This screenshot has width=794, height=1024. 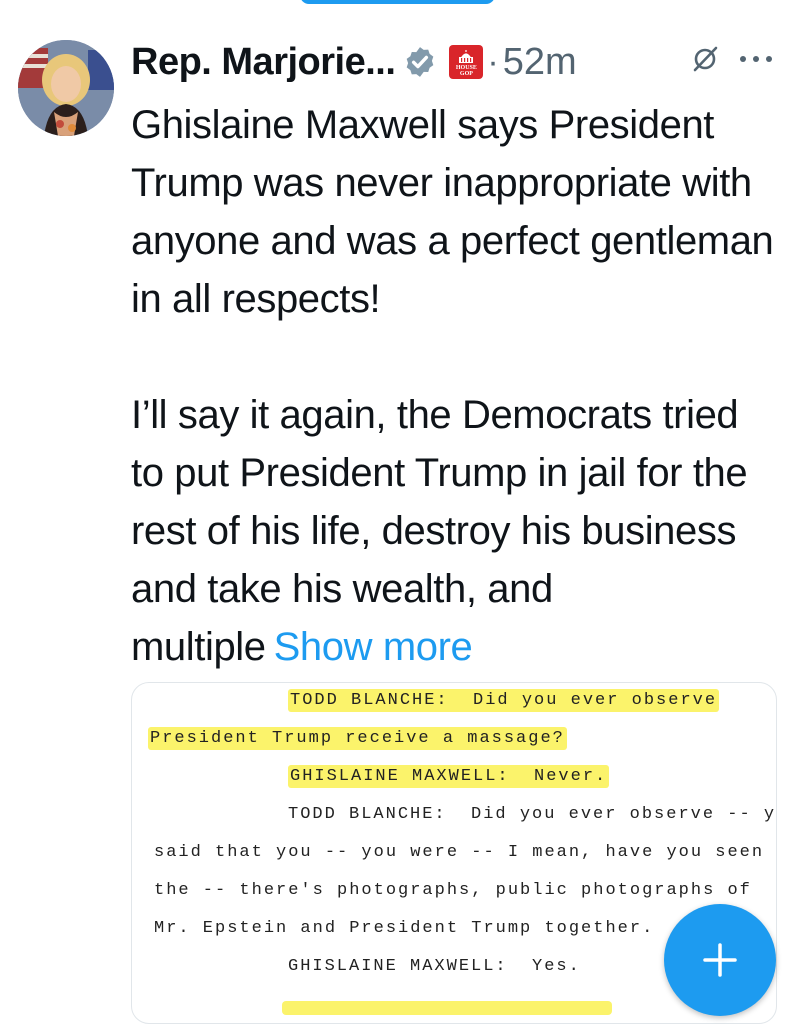 What do you see at coordinates (705, 59) in the screenshot?
I see `grok-icon` at bounding box center [705, 59].